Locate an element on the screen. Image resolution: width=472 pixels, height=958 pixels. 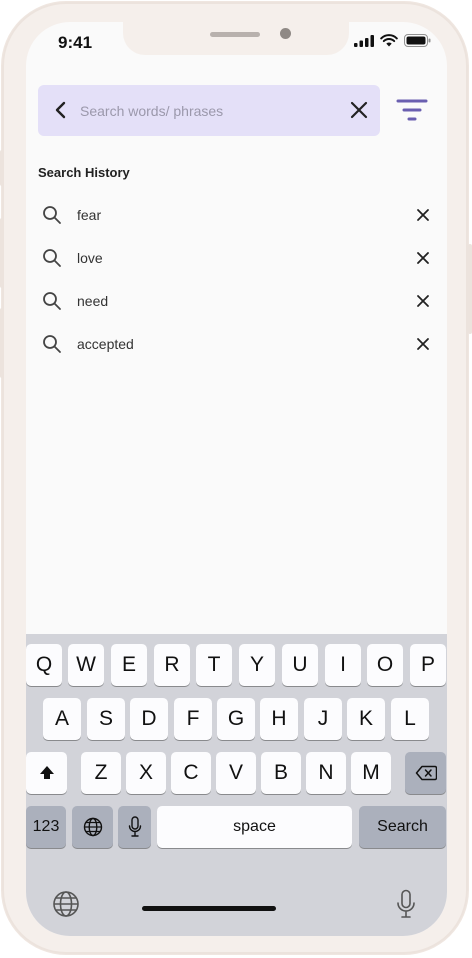
keyboard-row-3: Z X C V B N M is located at coordinates (236, 773).